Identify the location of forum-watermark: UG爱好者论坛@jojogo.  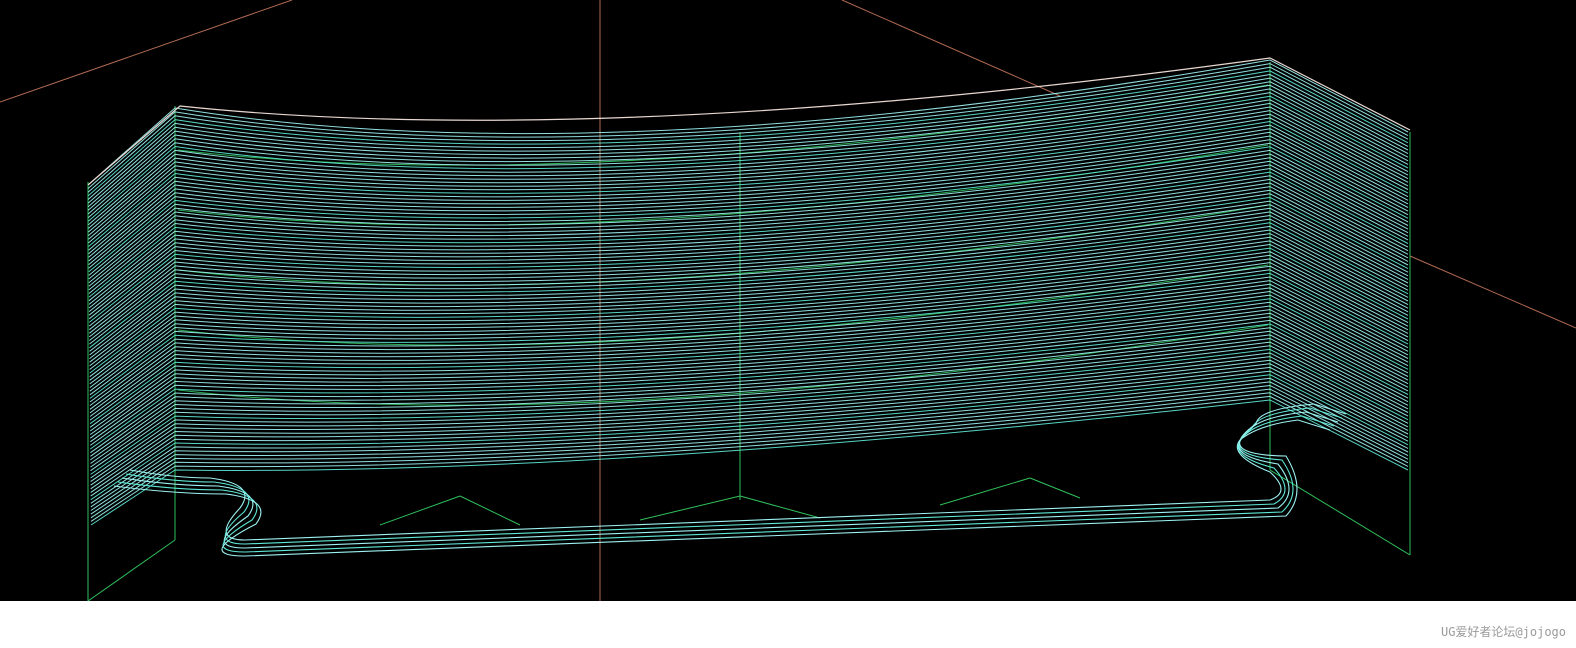
(1503, 632).